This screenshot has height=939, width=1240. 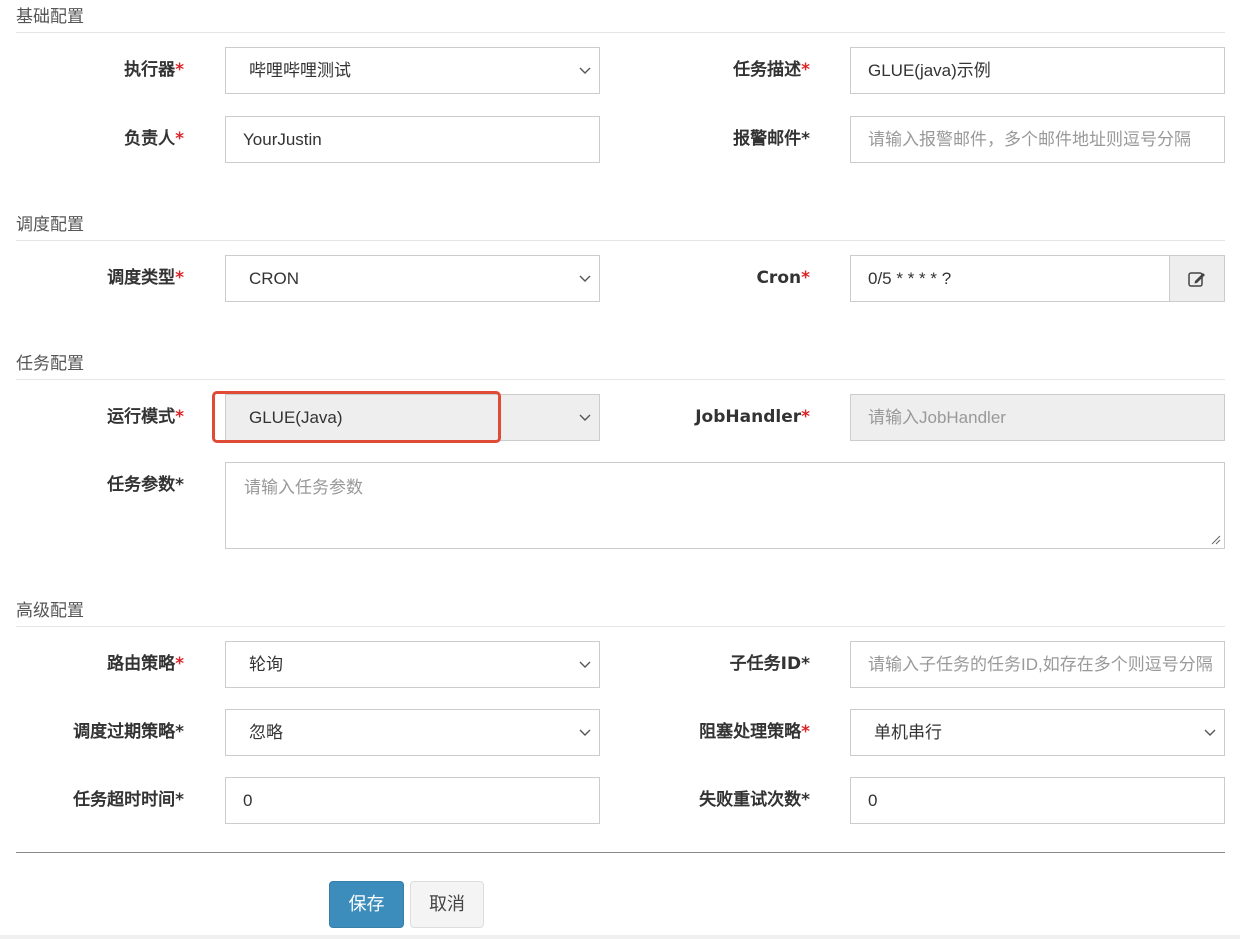 I want to click on form-footer-divider, so click(x=620, y=852).